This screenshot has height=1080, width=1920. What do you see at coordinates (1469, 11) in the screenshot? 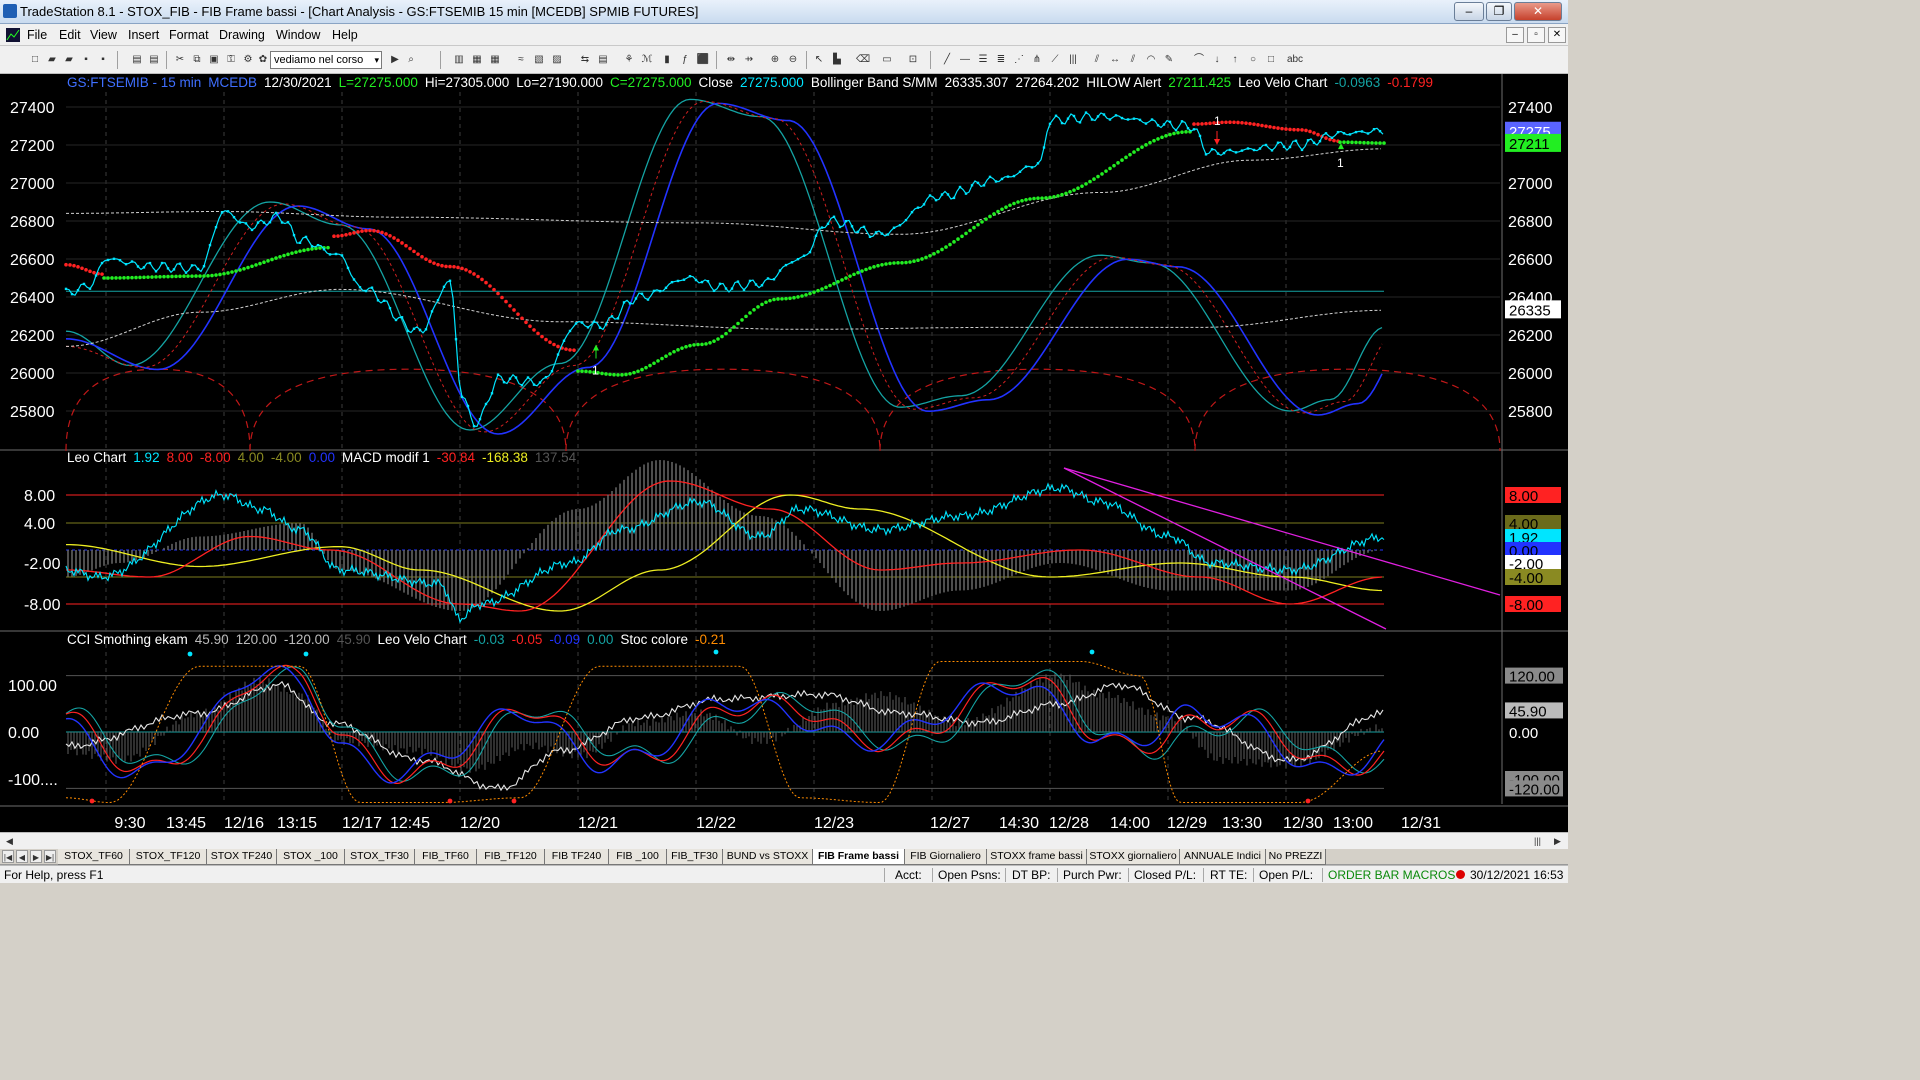
I see `minimize-button: –` at bounding box center [1469, 11].